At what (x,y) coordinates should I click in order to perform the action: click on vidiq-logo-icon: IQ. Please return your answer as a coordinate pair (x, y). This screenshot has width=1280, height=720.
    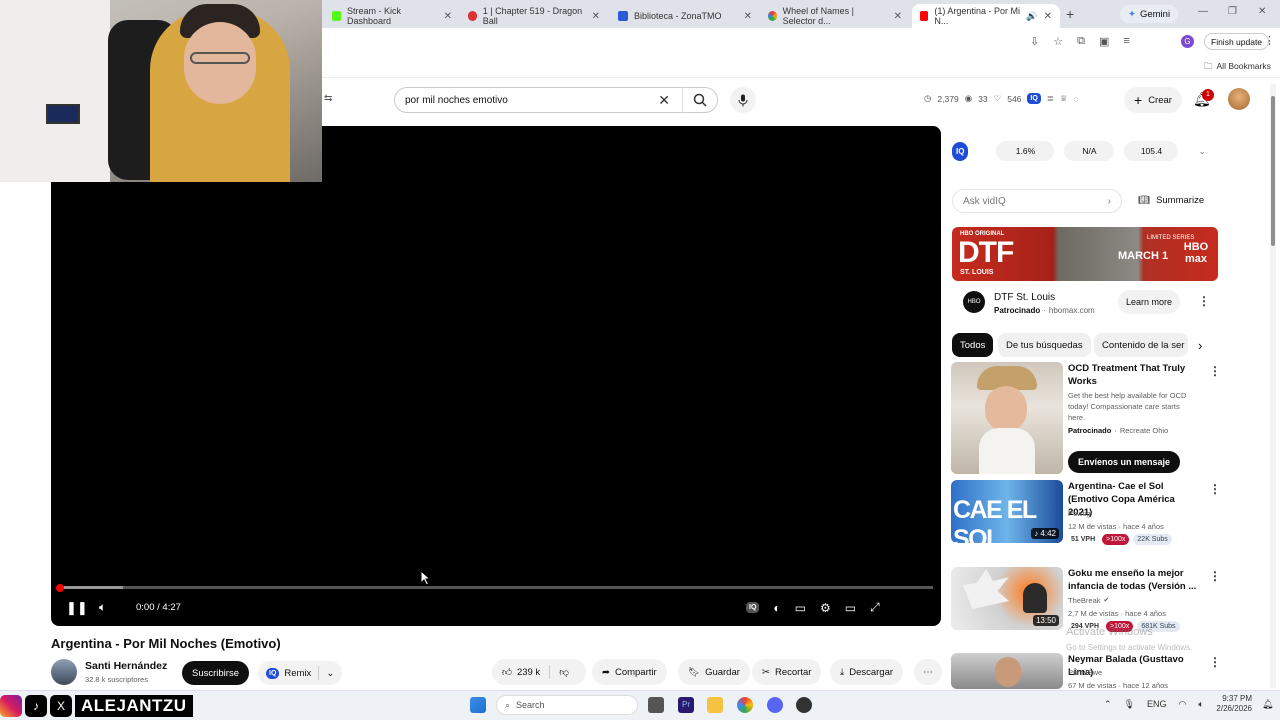
    Looking at the image, I should click on (960, 151).